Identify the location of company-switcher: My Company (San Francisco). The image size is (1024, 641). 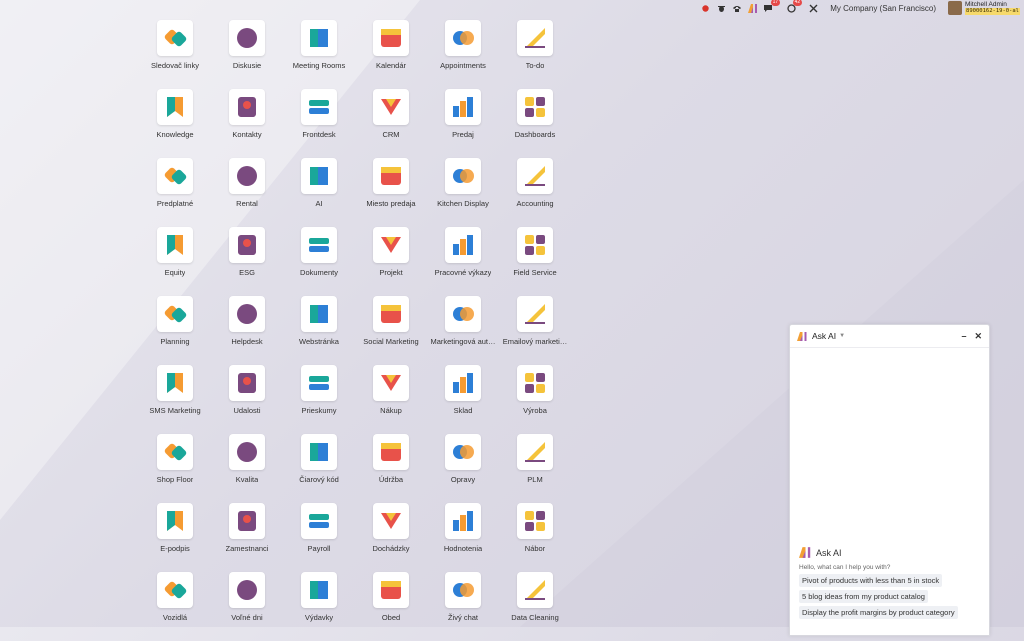
(883, 8).